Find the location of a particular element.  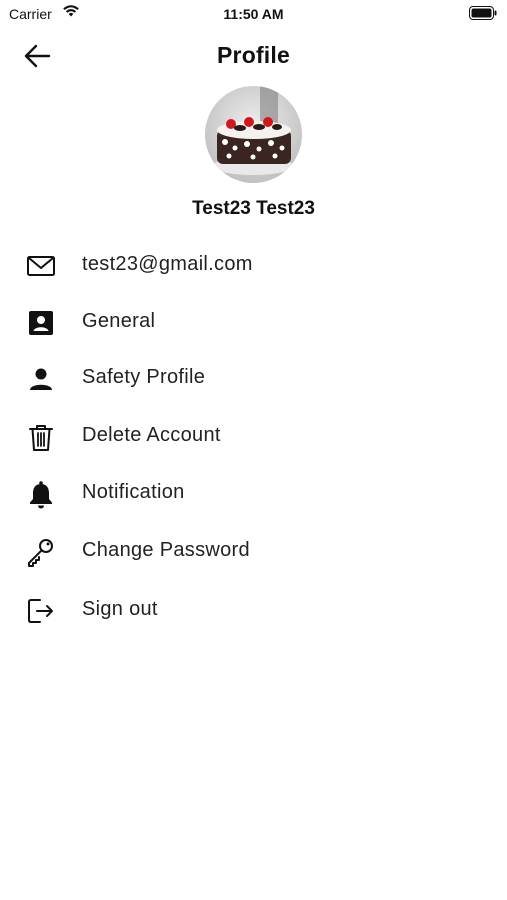

menu-item-safety-profile: Safety Profile is located at coordinates (253, 376).